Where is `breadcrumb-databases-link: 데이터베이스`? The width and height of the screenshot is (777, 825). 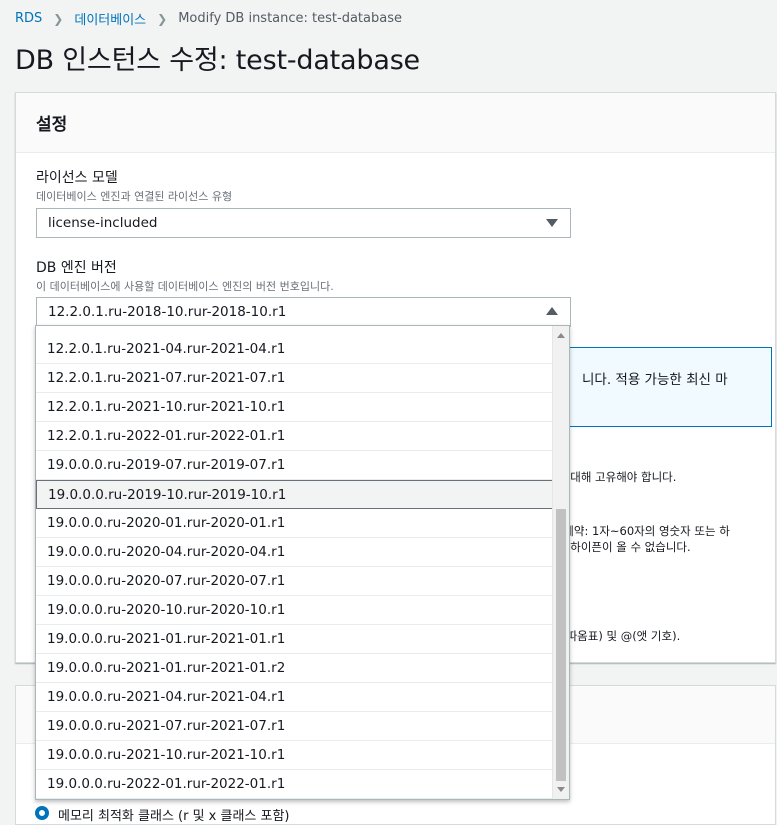
breadcrumb-databases-link: 데이터베이스 is located at coordinates (110, 18).